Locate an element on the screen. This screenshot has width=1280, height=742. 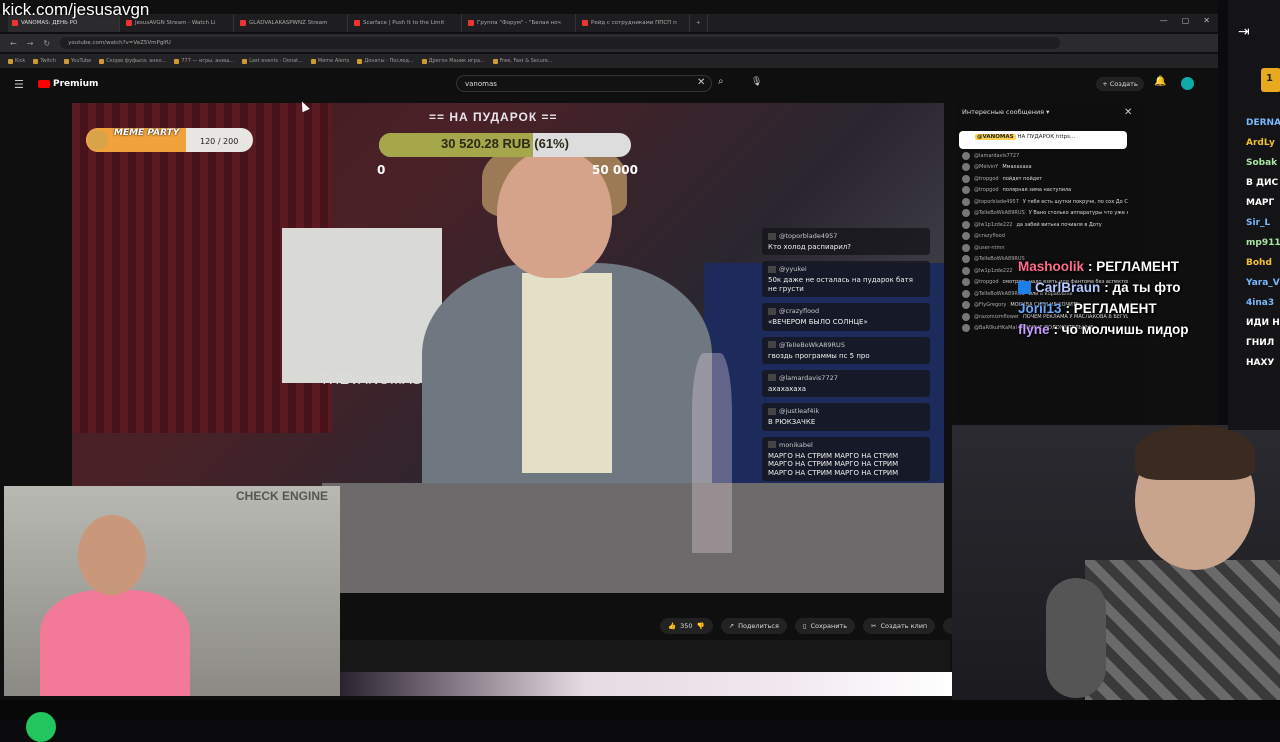
kick-chat-message: flyne: чо молчишь пидор is located at coordinates (1118, 329).